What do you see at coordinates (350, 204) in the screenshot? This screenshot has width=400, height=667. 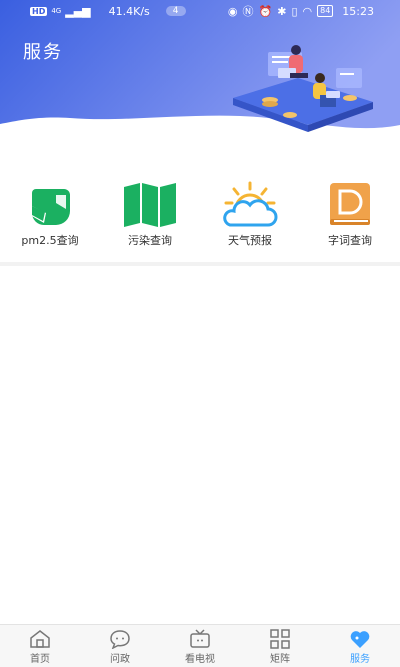 I see `dictionary-icon` at bounding box center [350, 204].